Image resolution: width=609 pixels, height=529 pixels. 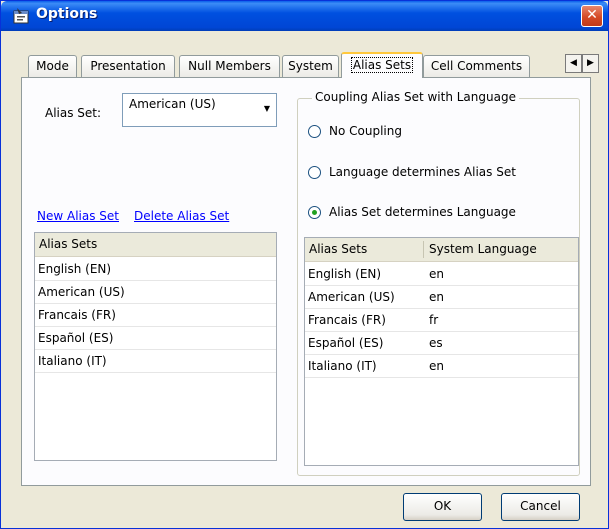 What do you see at coordinates (441, 343) in the screenshot?
I see `table-row: Español (ES) es` at bounding box center [441, 343].